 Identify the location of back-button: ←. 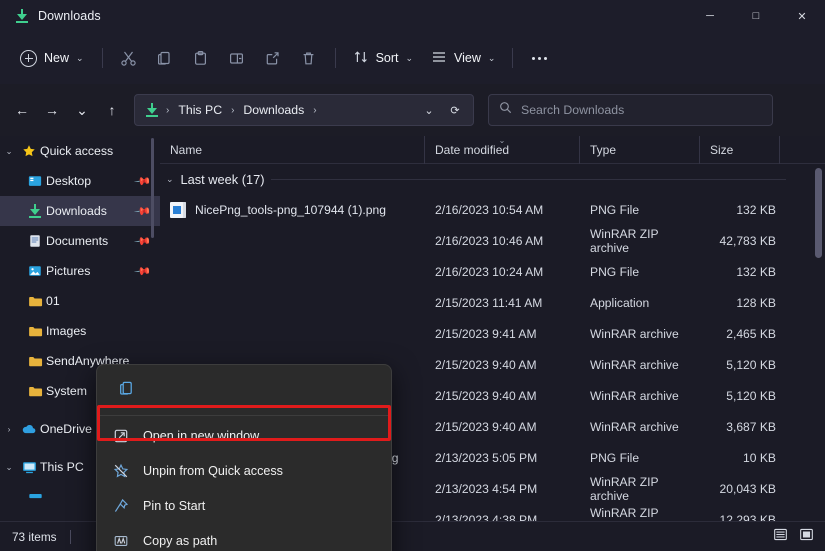
(22, 110).